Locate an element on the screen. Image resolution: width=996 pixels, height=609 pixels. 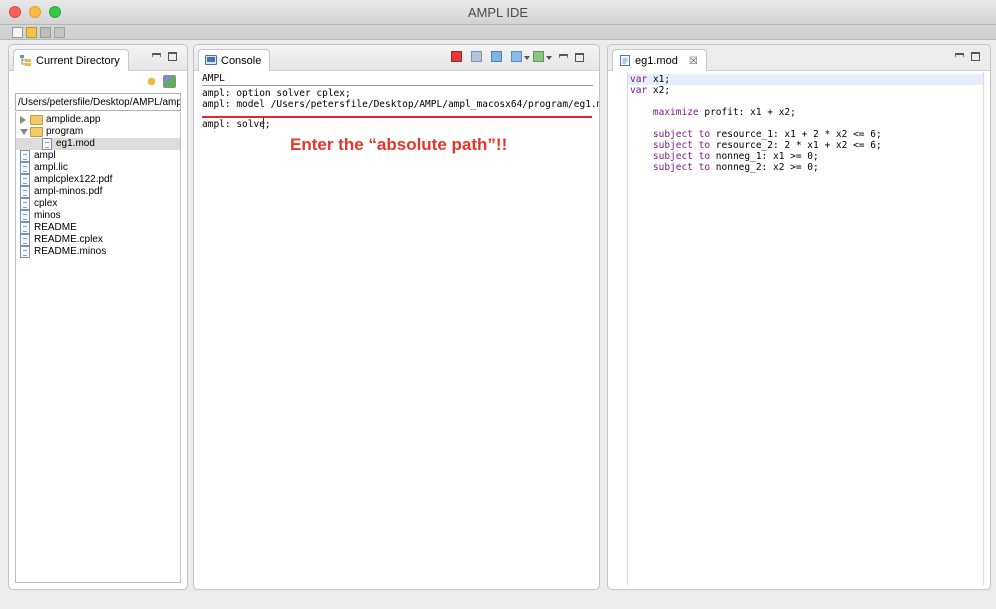
code-text: nonneg_1: x1 >= 0; is located at coordinates (764, 156).